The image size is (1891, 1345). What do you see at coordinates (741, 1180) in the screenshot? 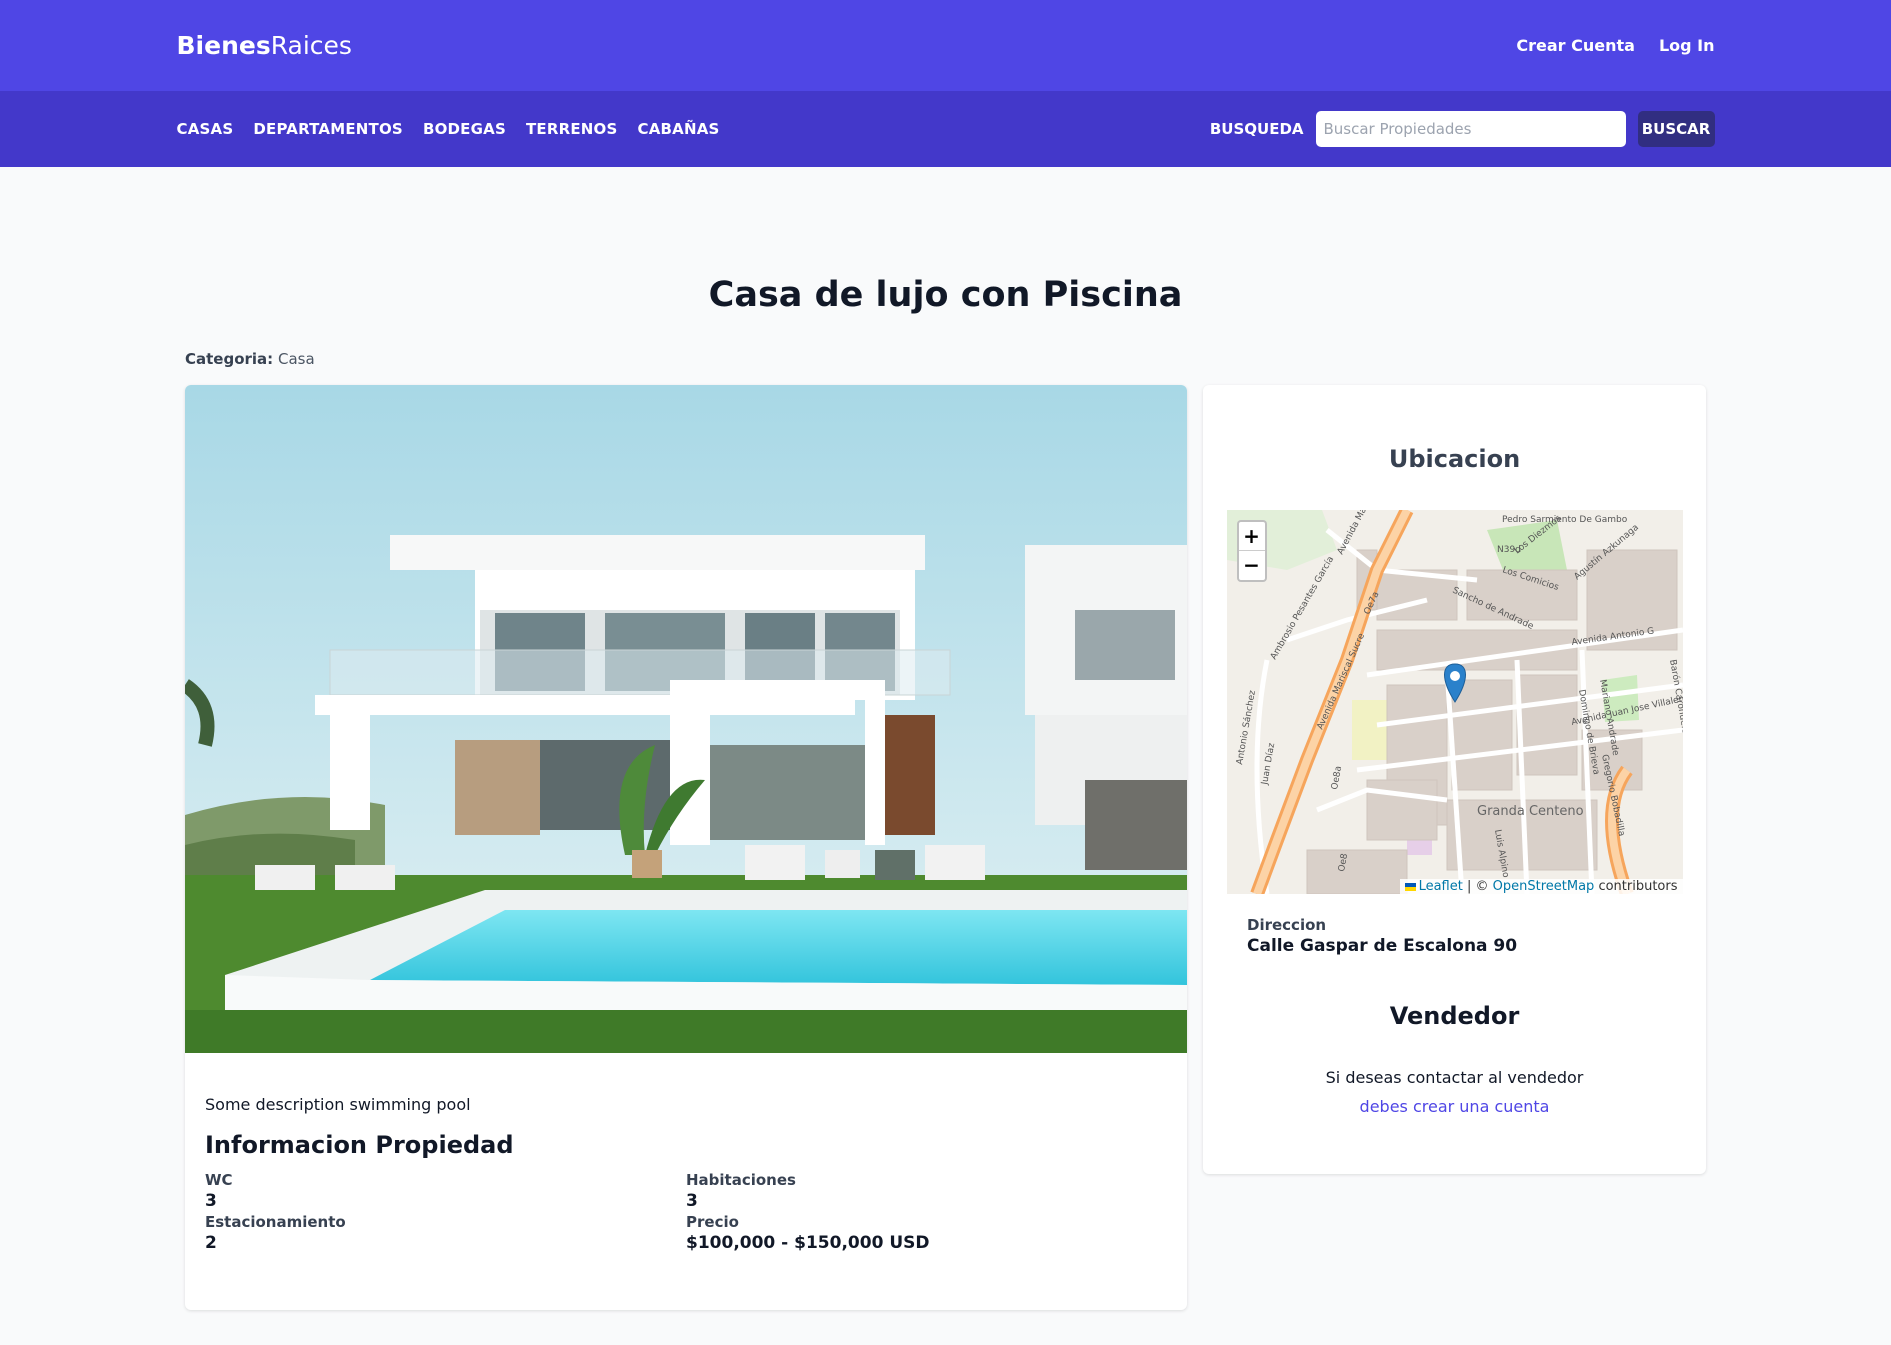
I see `info-label: Habitaciones` at bounding box center [741, 1180].